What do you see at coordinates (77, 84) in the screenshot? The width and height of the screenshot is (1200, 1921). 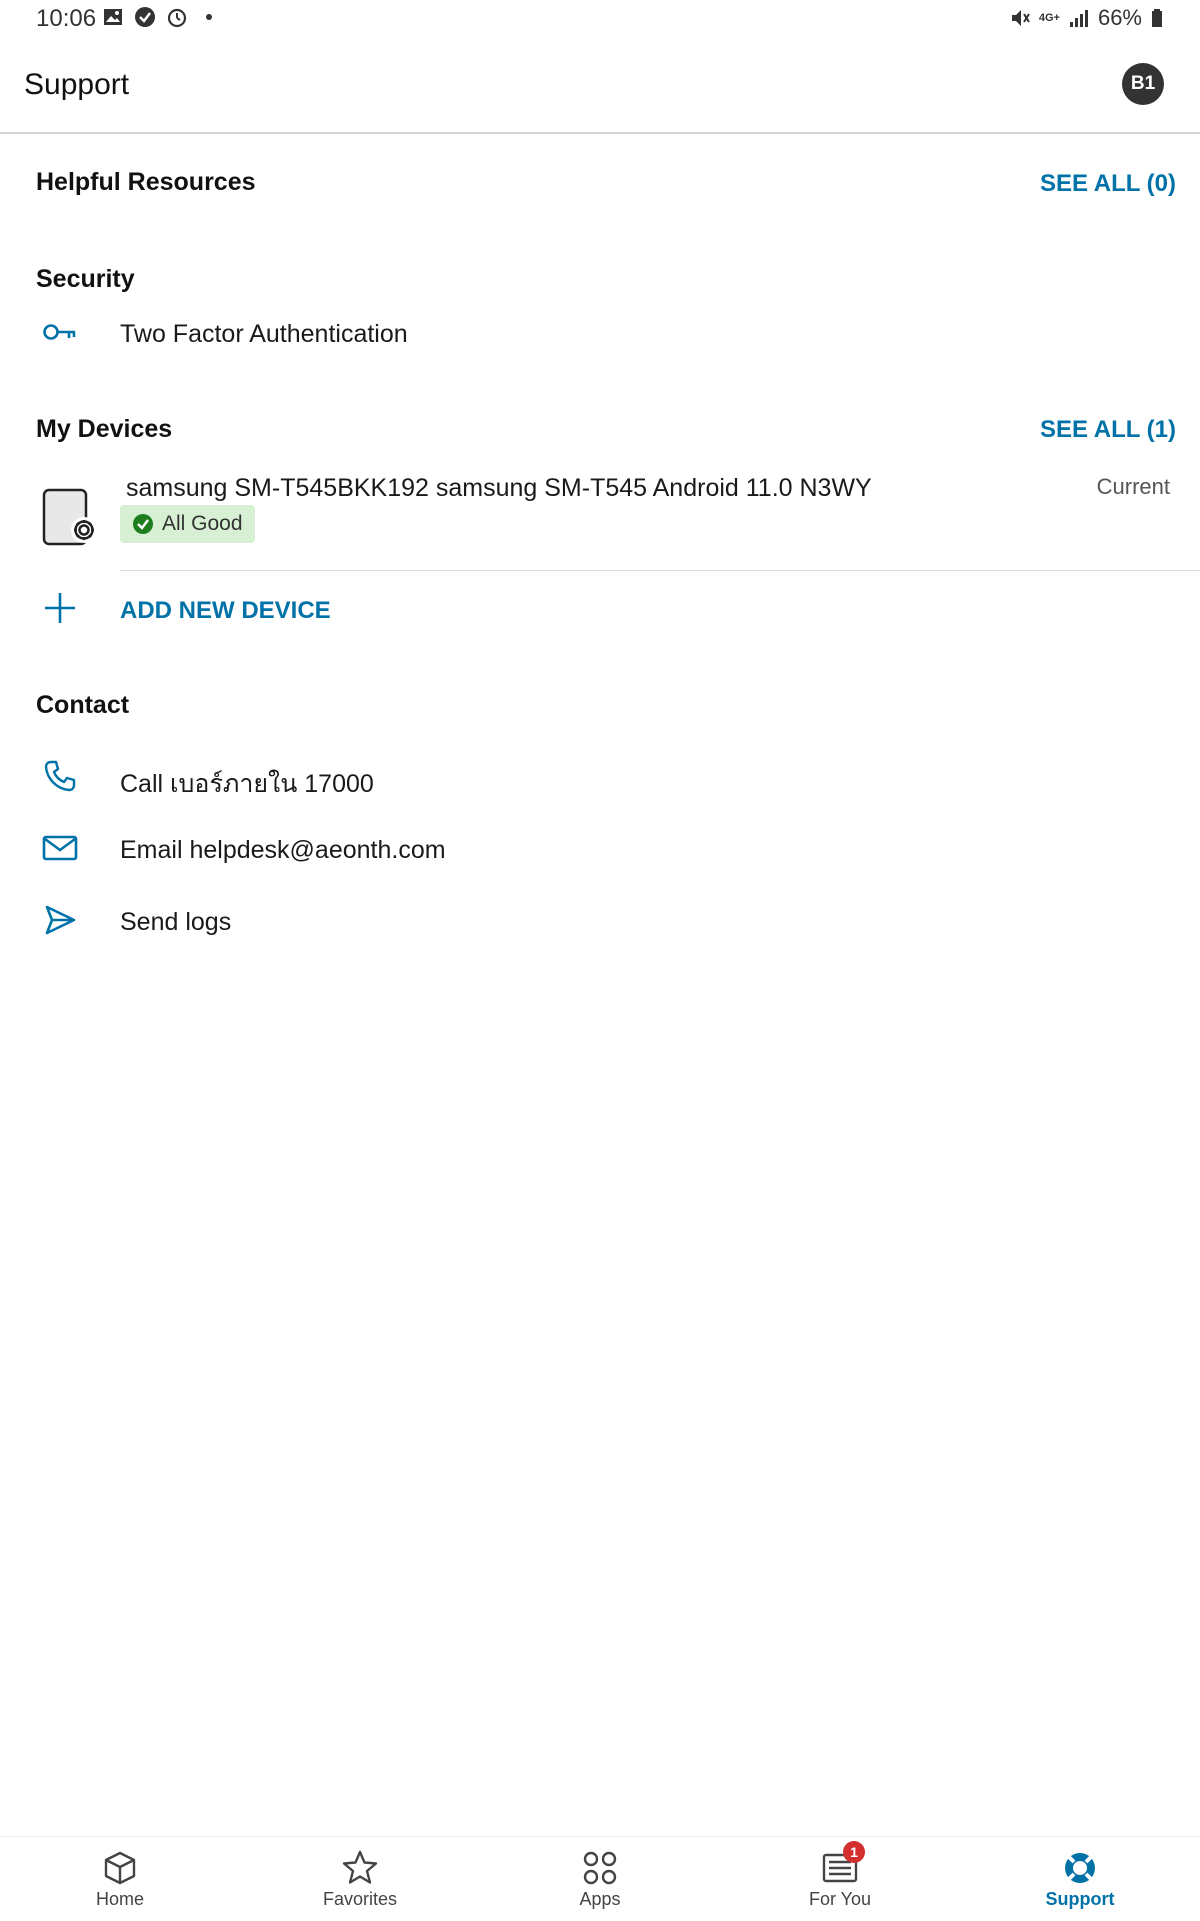 I see `page-title: Support` at bounding box center [77, 84].